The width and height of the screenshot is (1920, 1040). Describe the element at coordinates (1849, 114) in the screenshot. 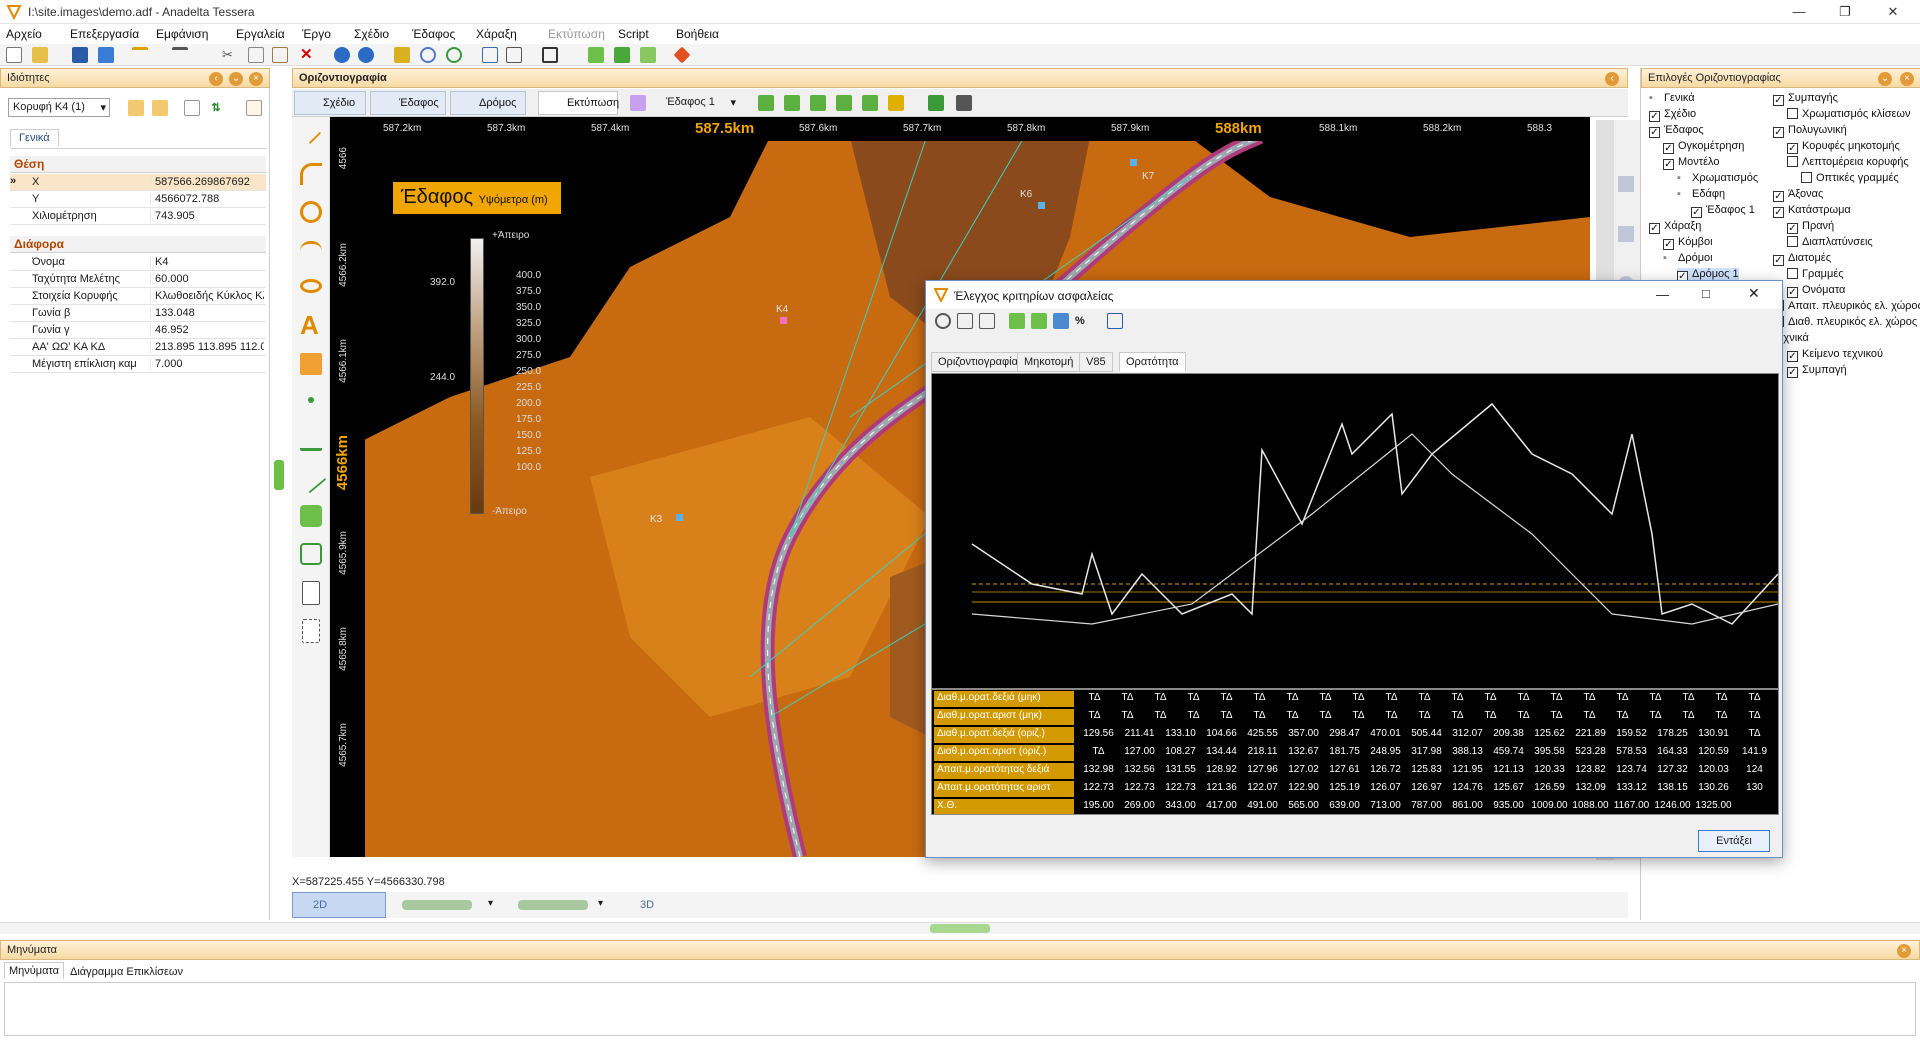

I see `tree-item: Χρωματισμός κλίσεων` at that location.